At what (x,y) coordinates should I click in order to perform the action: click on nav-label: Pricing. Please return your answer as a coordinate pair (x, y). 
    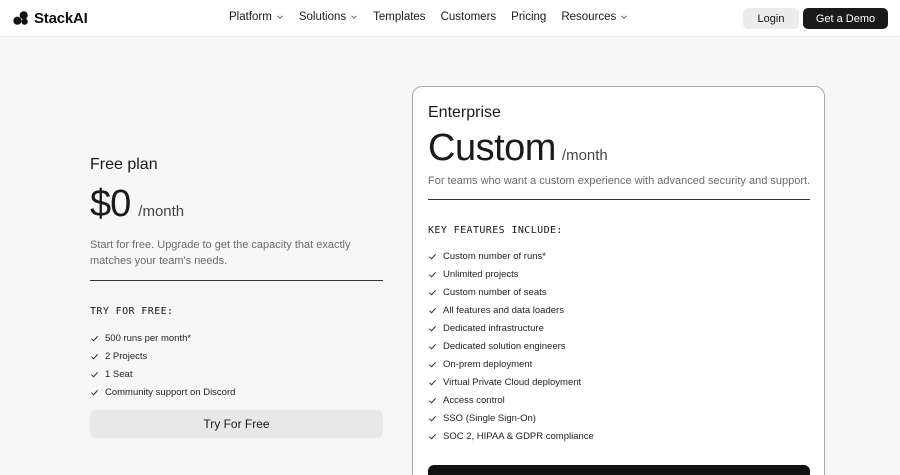
    Looking at the image, I should click on (529, 17).